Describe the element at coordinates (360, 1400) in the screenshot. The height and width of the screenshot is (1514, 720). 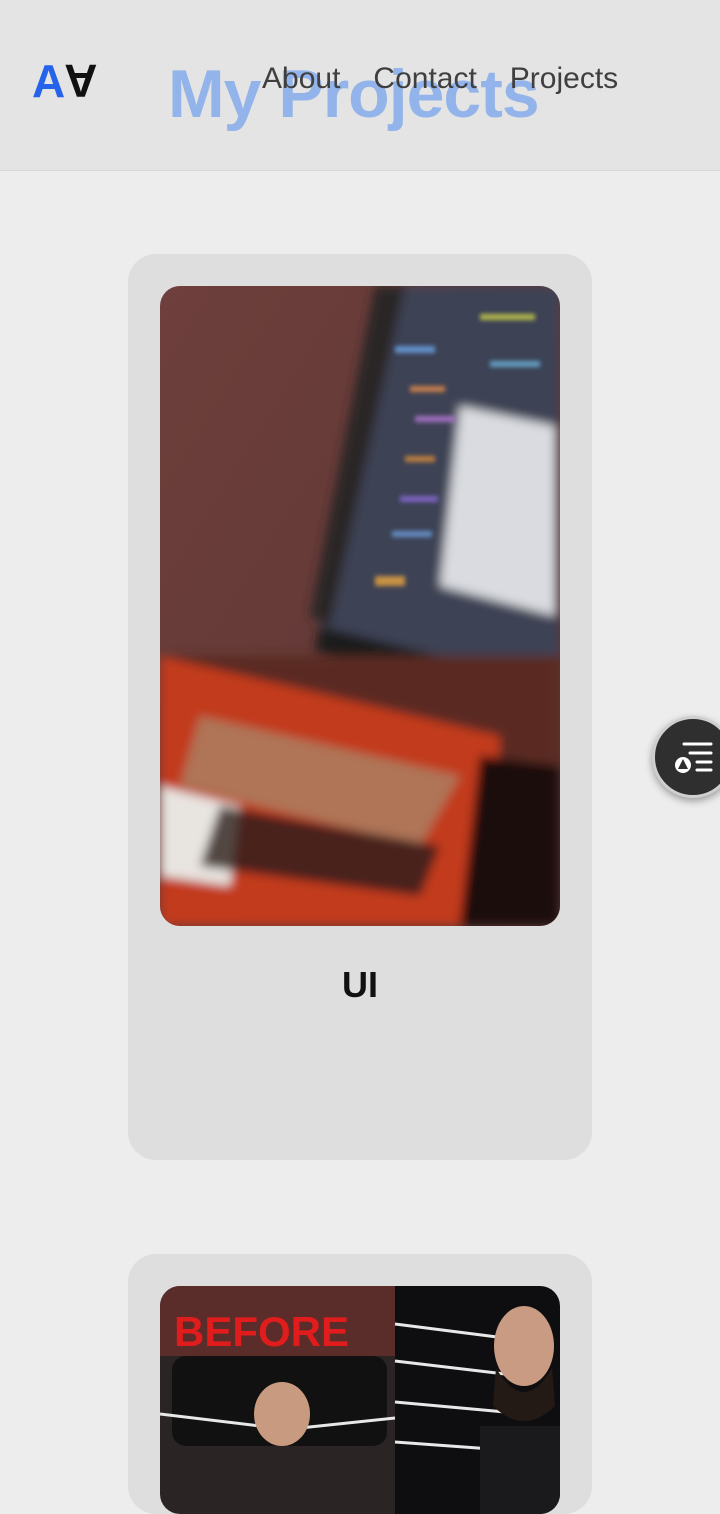
I see `project-thumbnail: BEFORE` at that location.